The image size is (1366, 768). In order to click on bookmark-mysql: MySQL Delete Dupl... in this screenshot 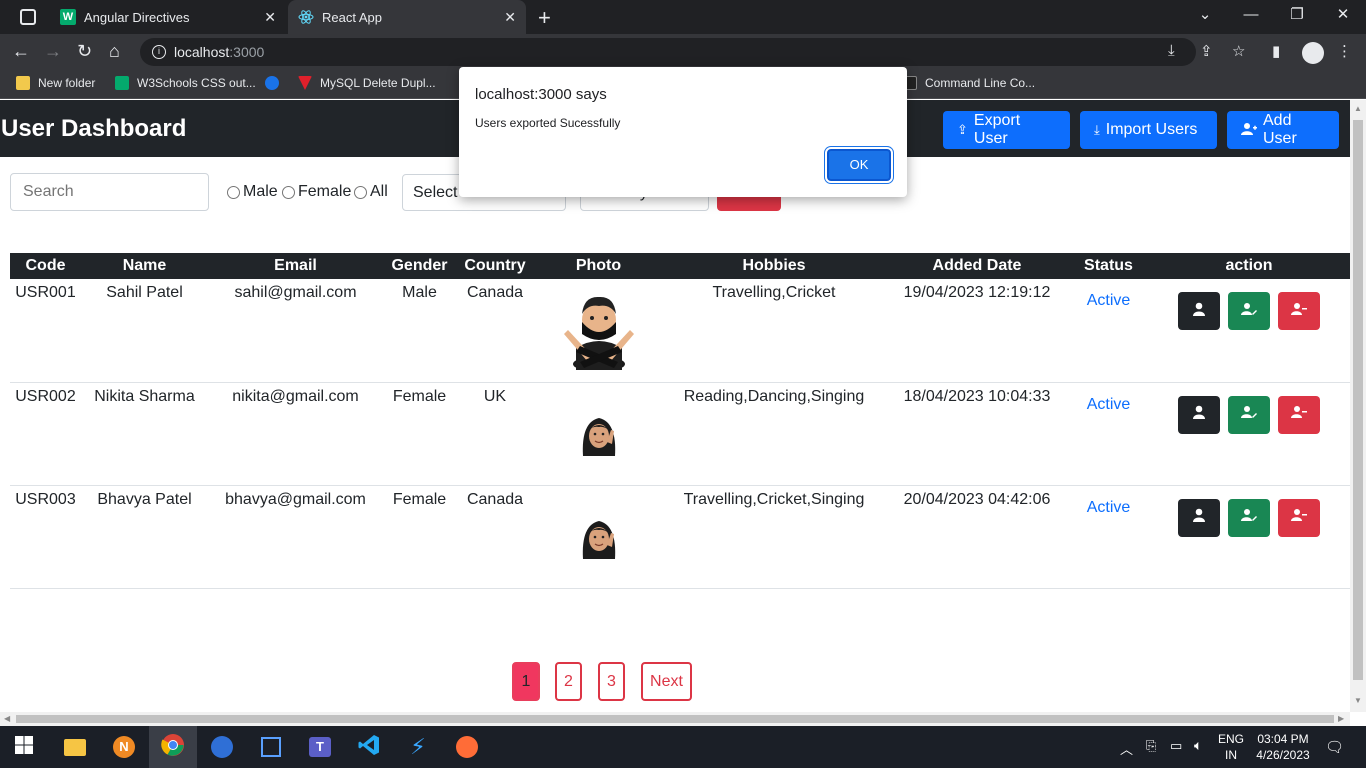, I will do `click(367, 83)`.